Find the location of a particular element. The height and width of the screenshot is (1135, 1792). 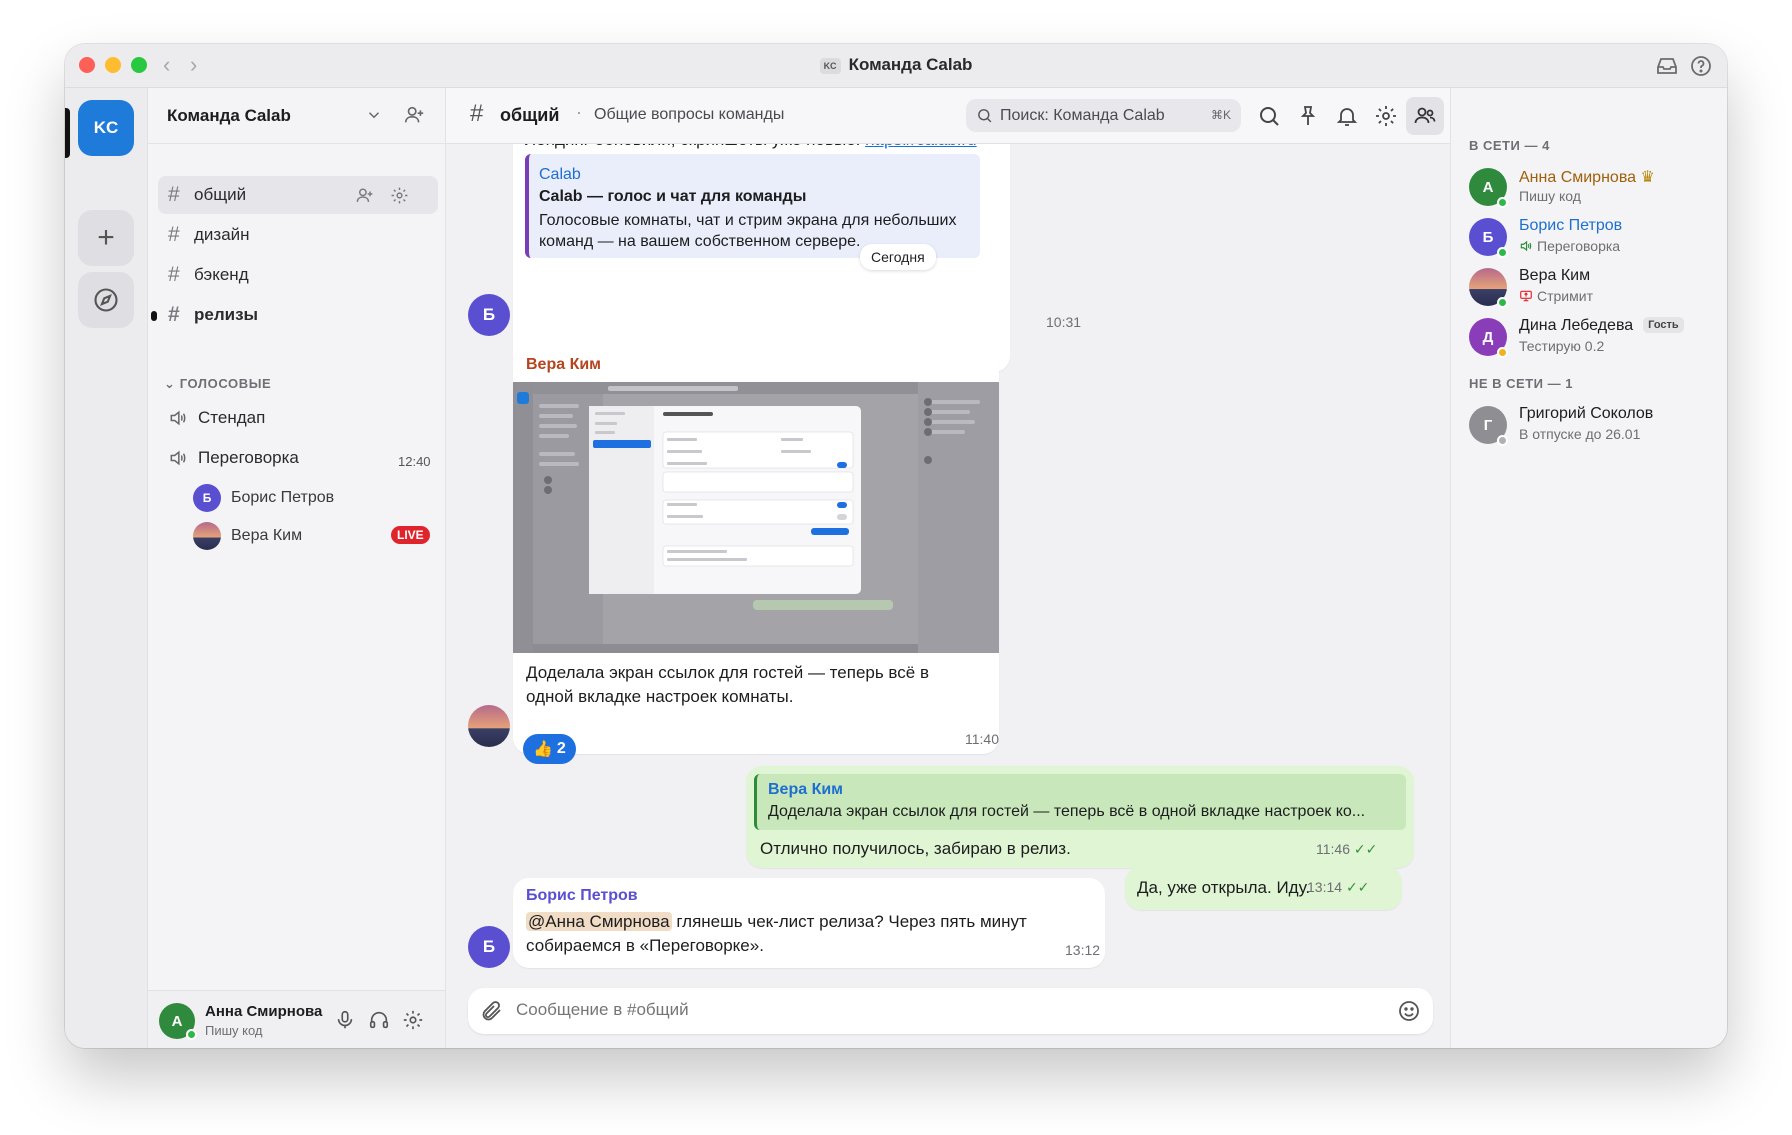

voice-section-header: ⌄ голосовые is located at coordinates (217, 384).